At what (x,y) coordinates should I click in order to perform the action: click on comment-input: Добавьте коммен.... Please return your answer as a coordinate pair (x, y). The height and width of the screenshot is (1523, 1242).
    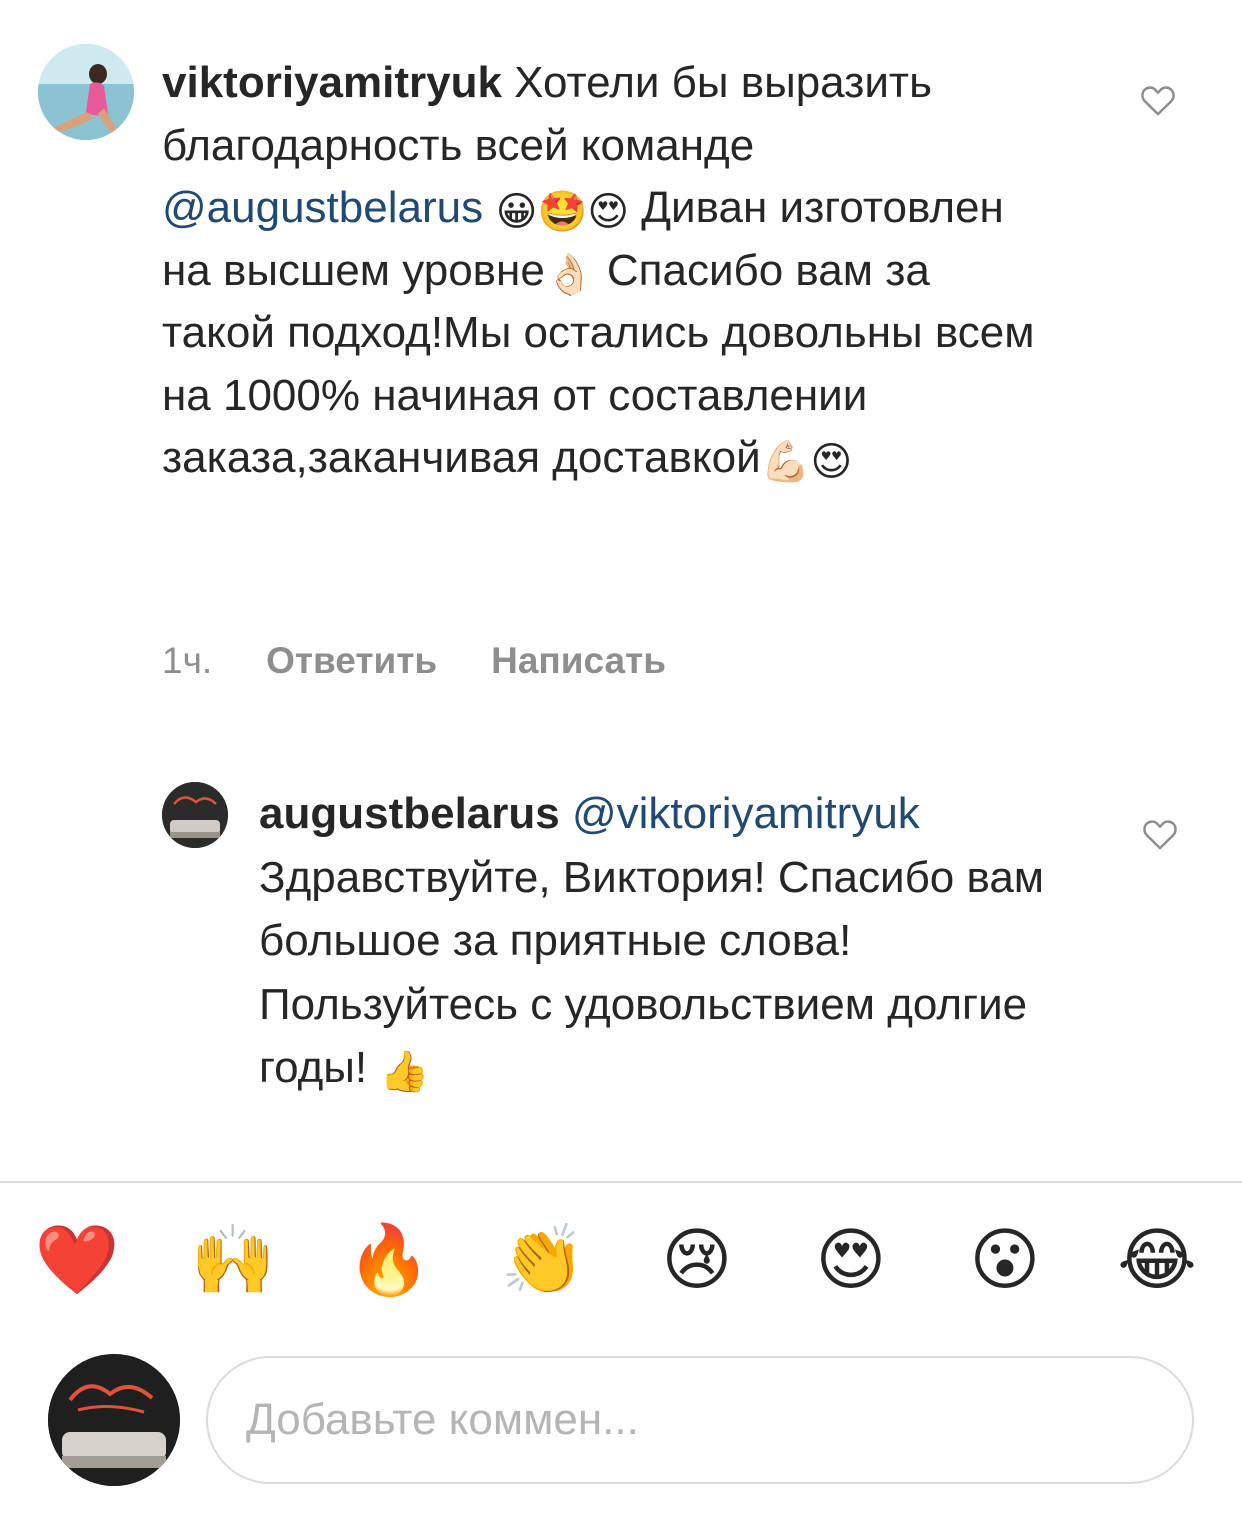
    Looking at the image, I should click on (700, 1420).